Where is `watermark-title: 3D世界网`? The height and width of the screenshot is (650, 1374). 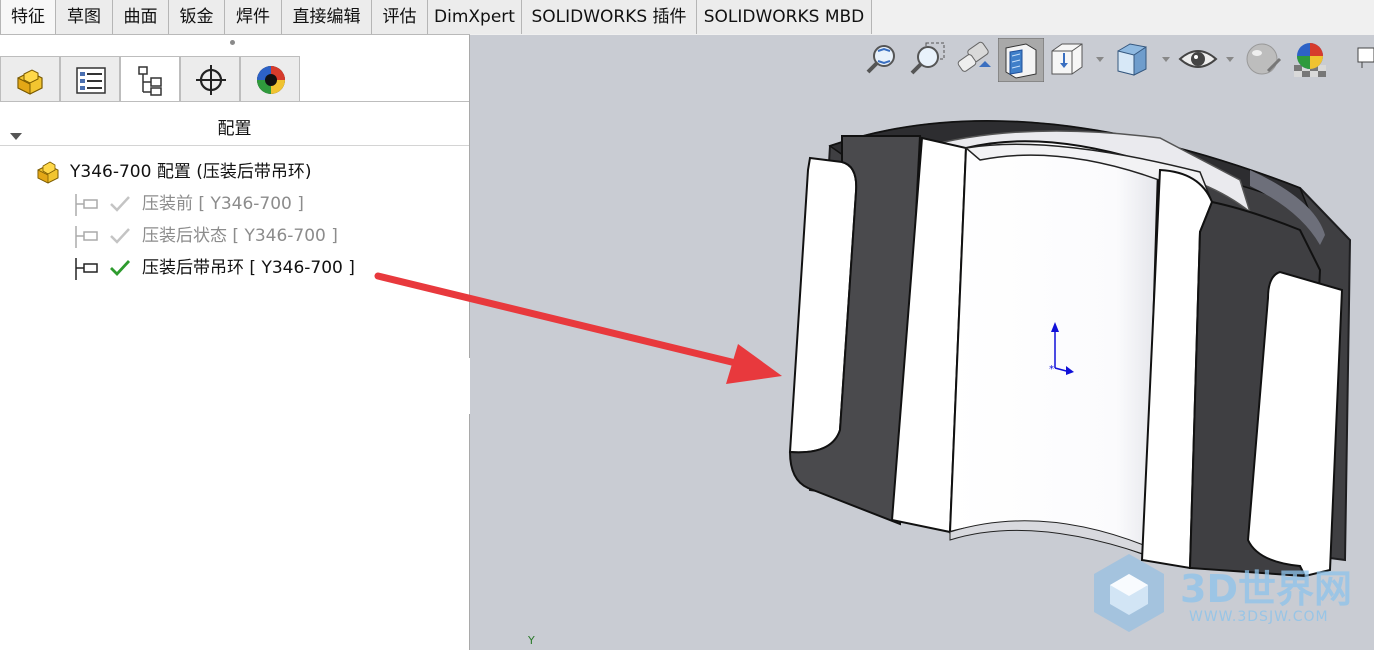 watermark-title: 3D世界网 is located at coordinates (1266, 589).